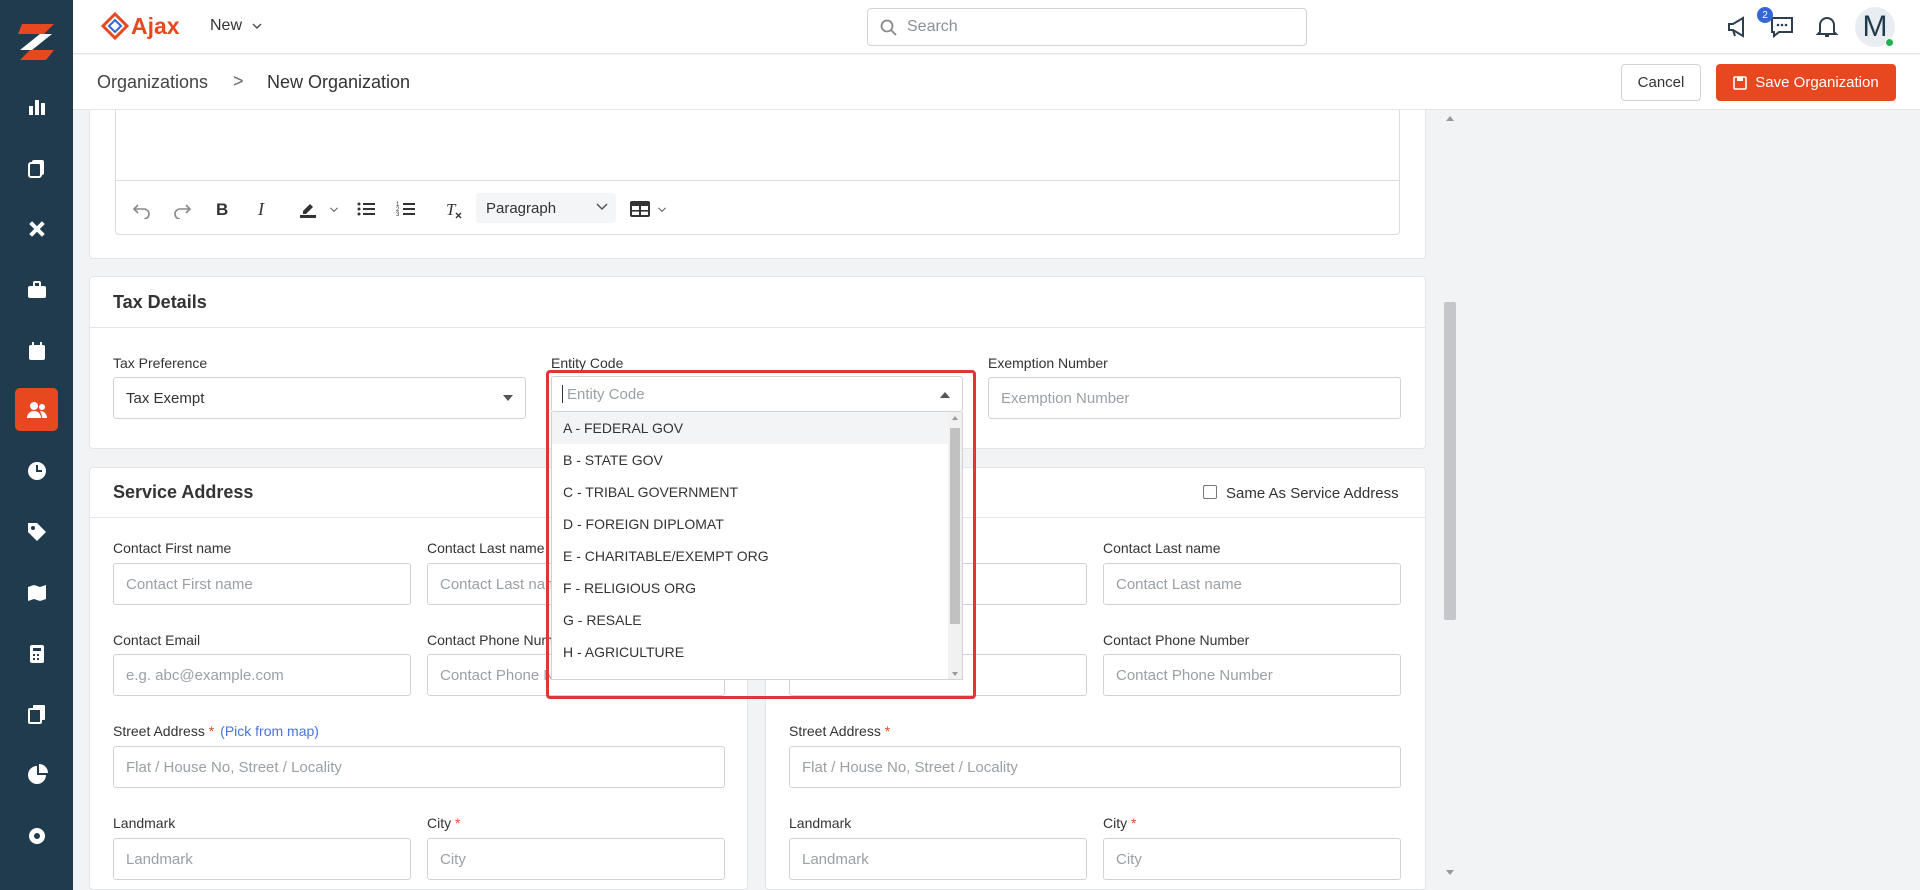 This screenshot has height=890, width=1920. Describe the element at coordinates (757, 327) in the screenshot. I see `divider` at that location.